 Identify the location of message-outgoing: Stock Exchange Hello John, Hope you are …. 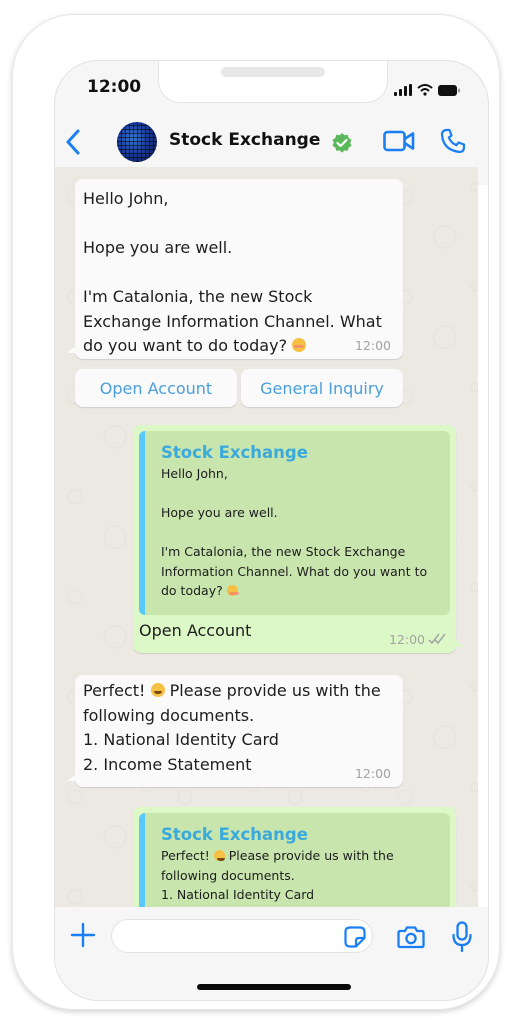
(298, 539).